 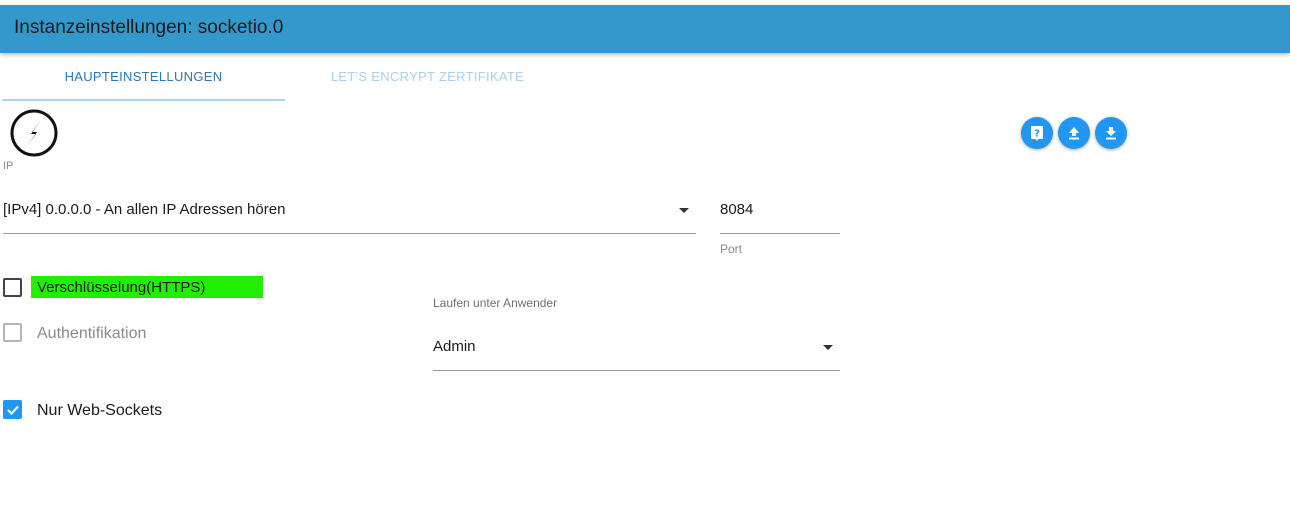 I want to click on download-icon, so click(x=1111, y=133).